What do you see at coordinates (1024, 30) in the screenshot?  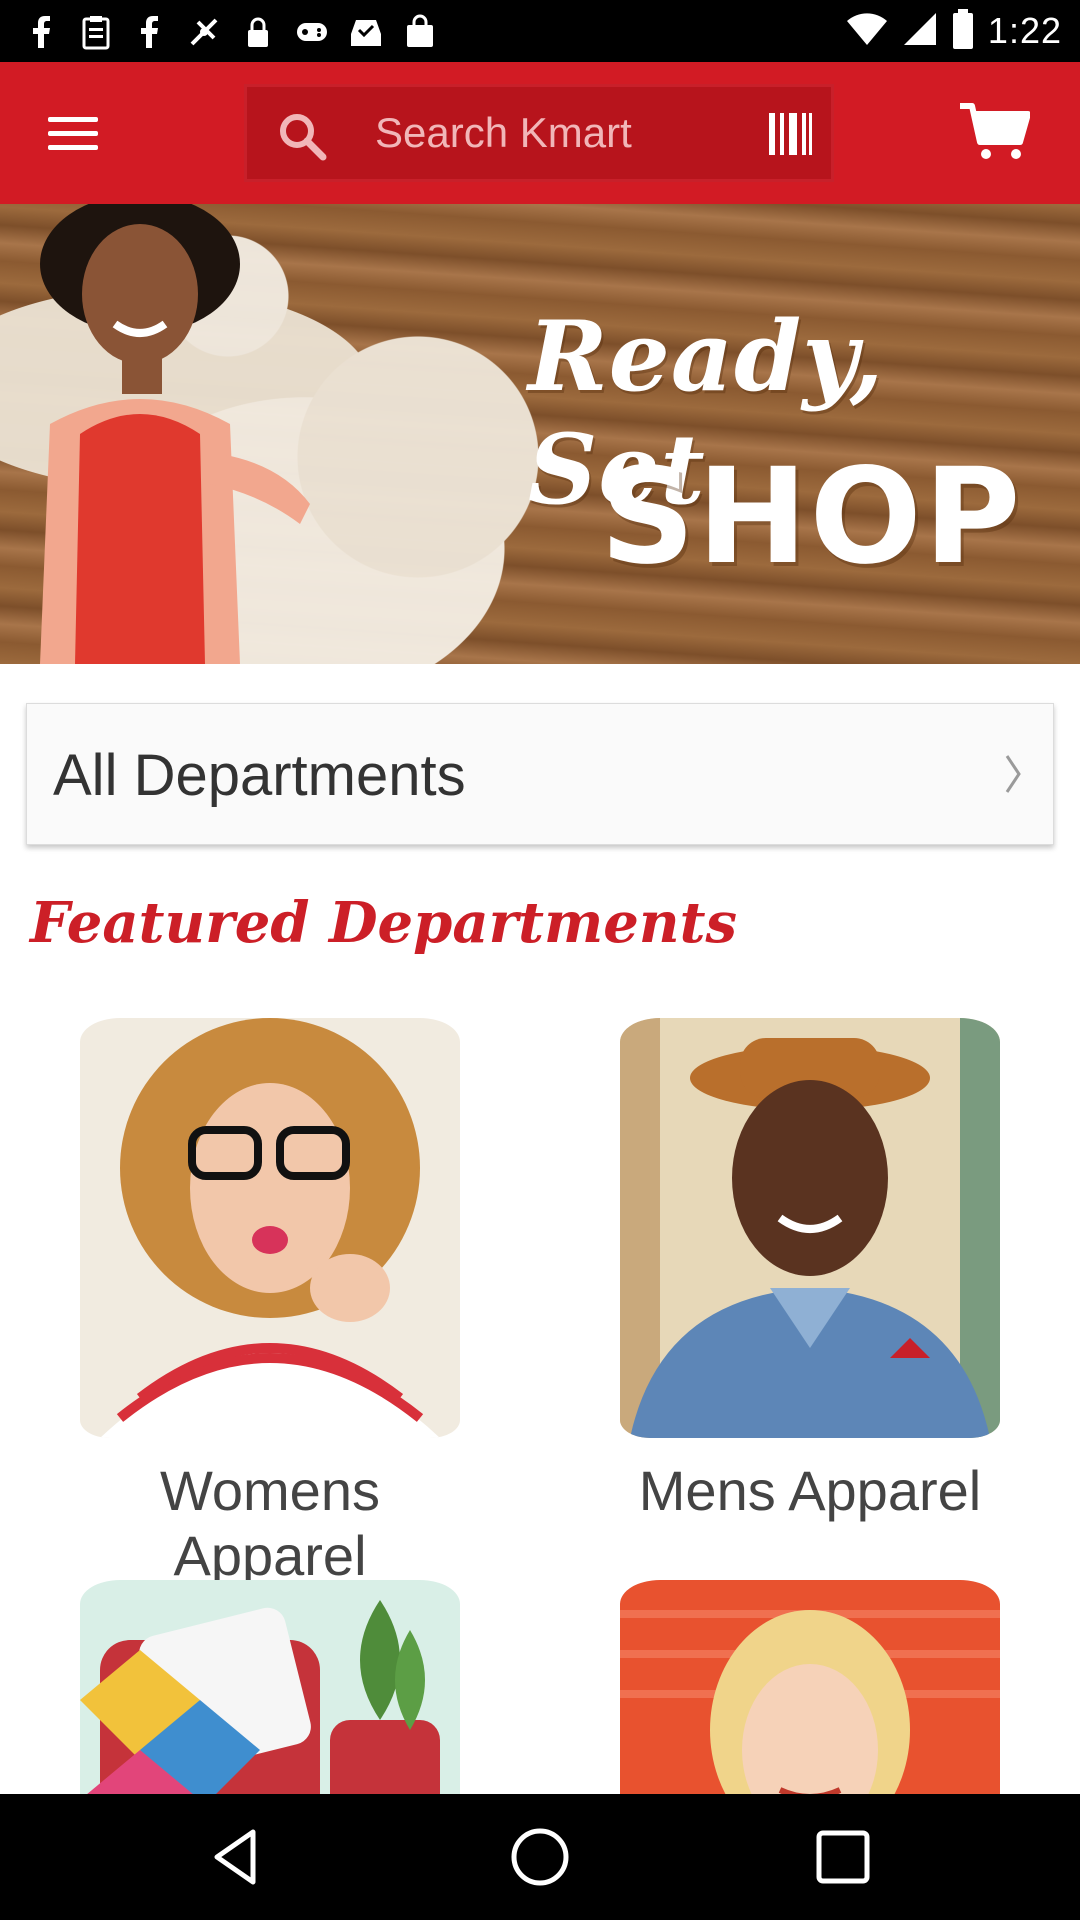 I see `status-time: 1:22` at bounding box center [1024, 30].